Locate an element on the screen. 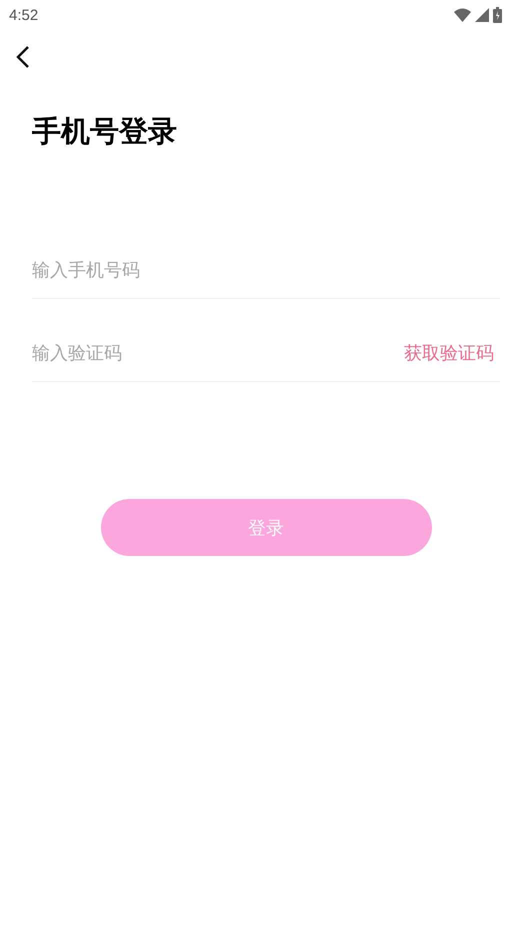  code-field: 输入验证码 is located at coordinates (218, 353).